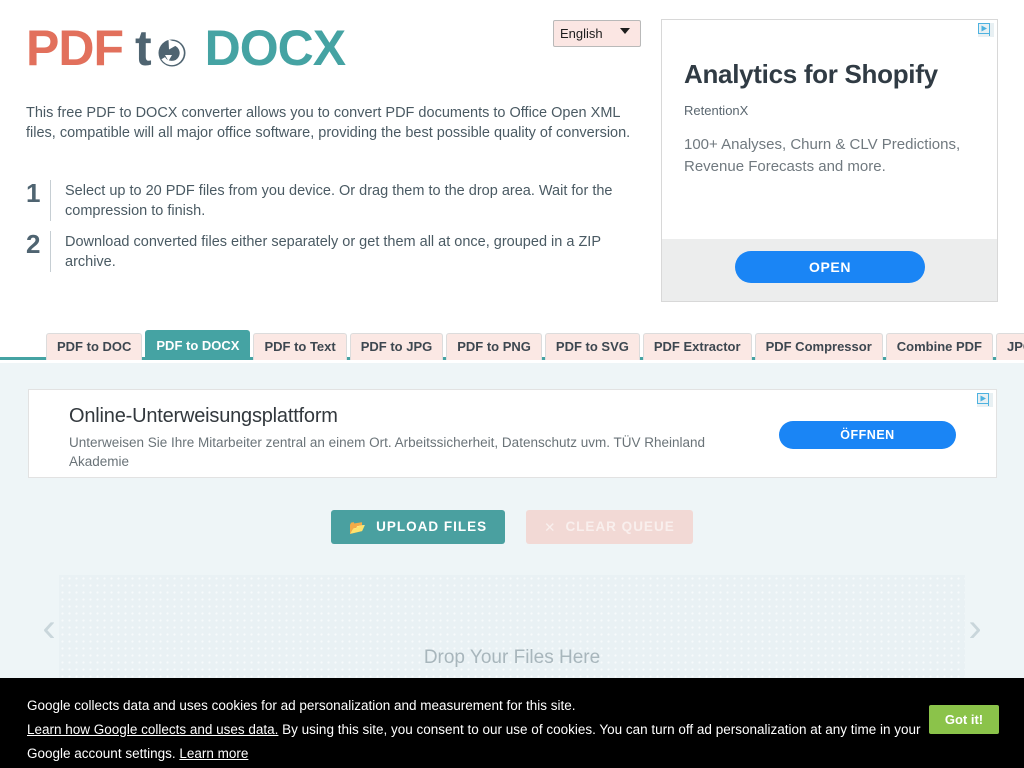 The height and width of the screenshot is (768, 1024). I want to click on tab-pdf-to-png: PDF to PNG, so click(494, 346).